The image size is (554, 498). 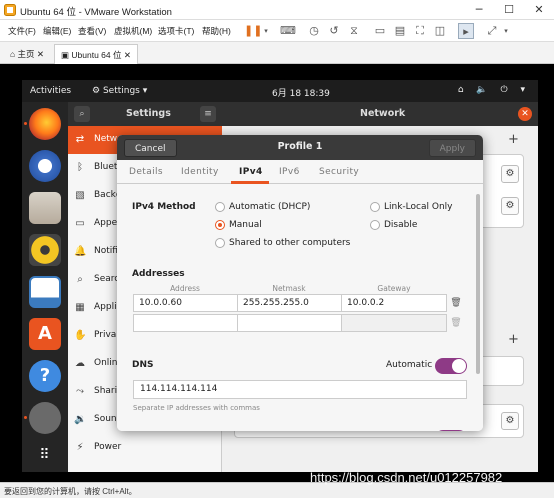 I want to click on thunderbird-icon, so click(x=45, y=166).